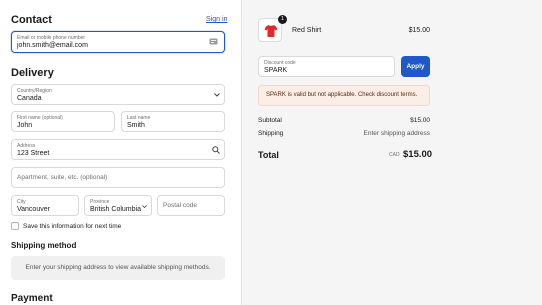 The image size is (542, 305). I want to click on last-name-value: Smith, so click(136, 125).